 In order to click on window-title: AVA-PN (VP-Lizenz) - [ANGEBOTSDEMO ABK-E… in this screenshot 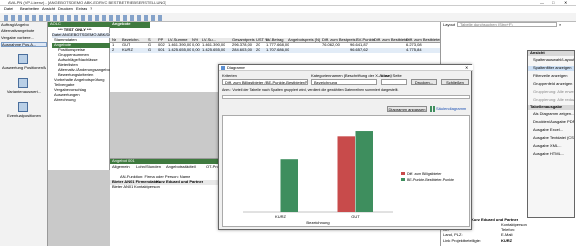, I will do `click(87, 2)`.